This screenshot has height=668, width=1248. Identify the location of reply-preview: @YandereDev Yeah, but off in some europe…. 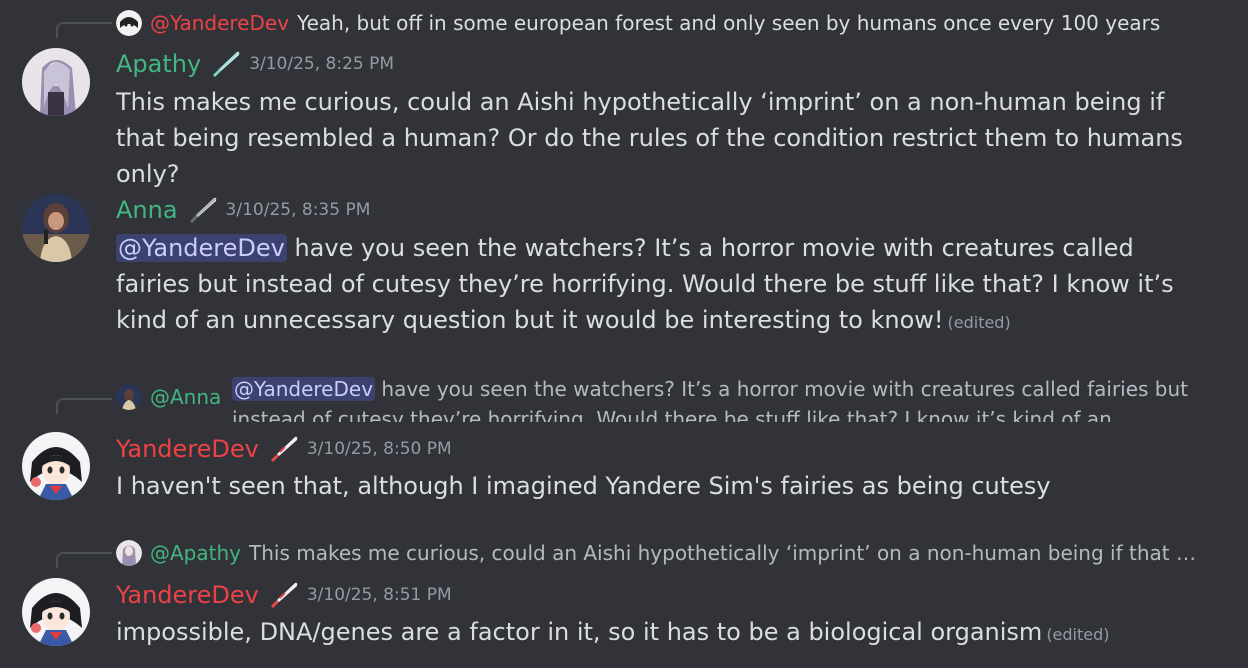
(666, 23).